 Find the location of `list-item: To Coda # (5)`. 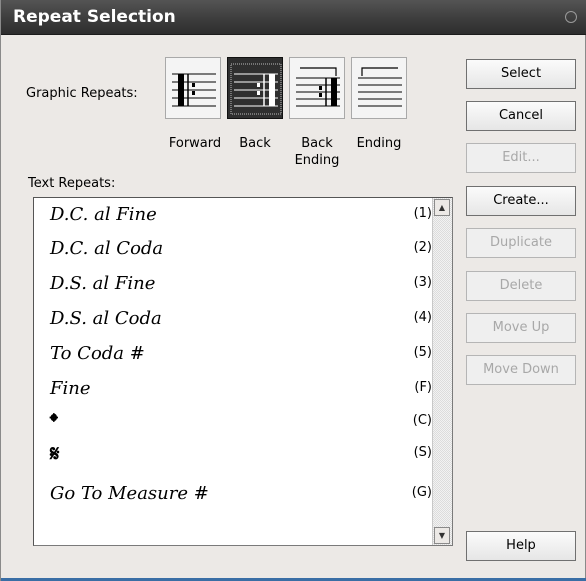

list-item: To Coda # (5) is located at coordinates (233, 356).